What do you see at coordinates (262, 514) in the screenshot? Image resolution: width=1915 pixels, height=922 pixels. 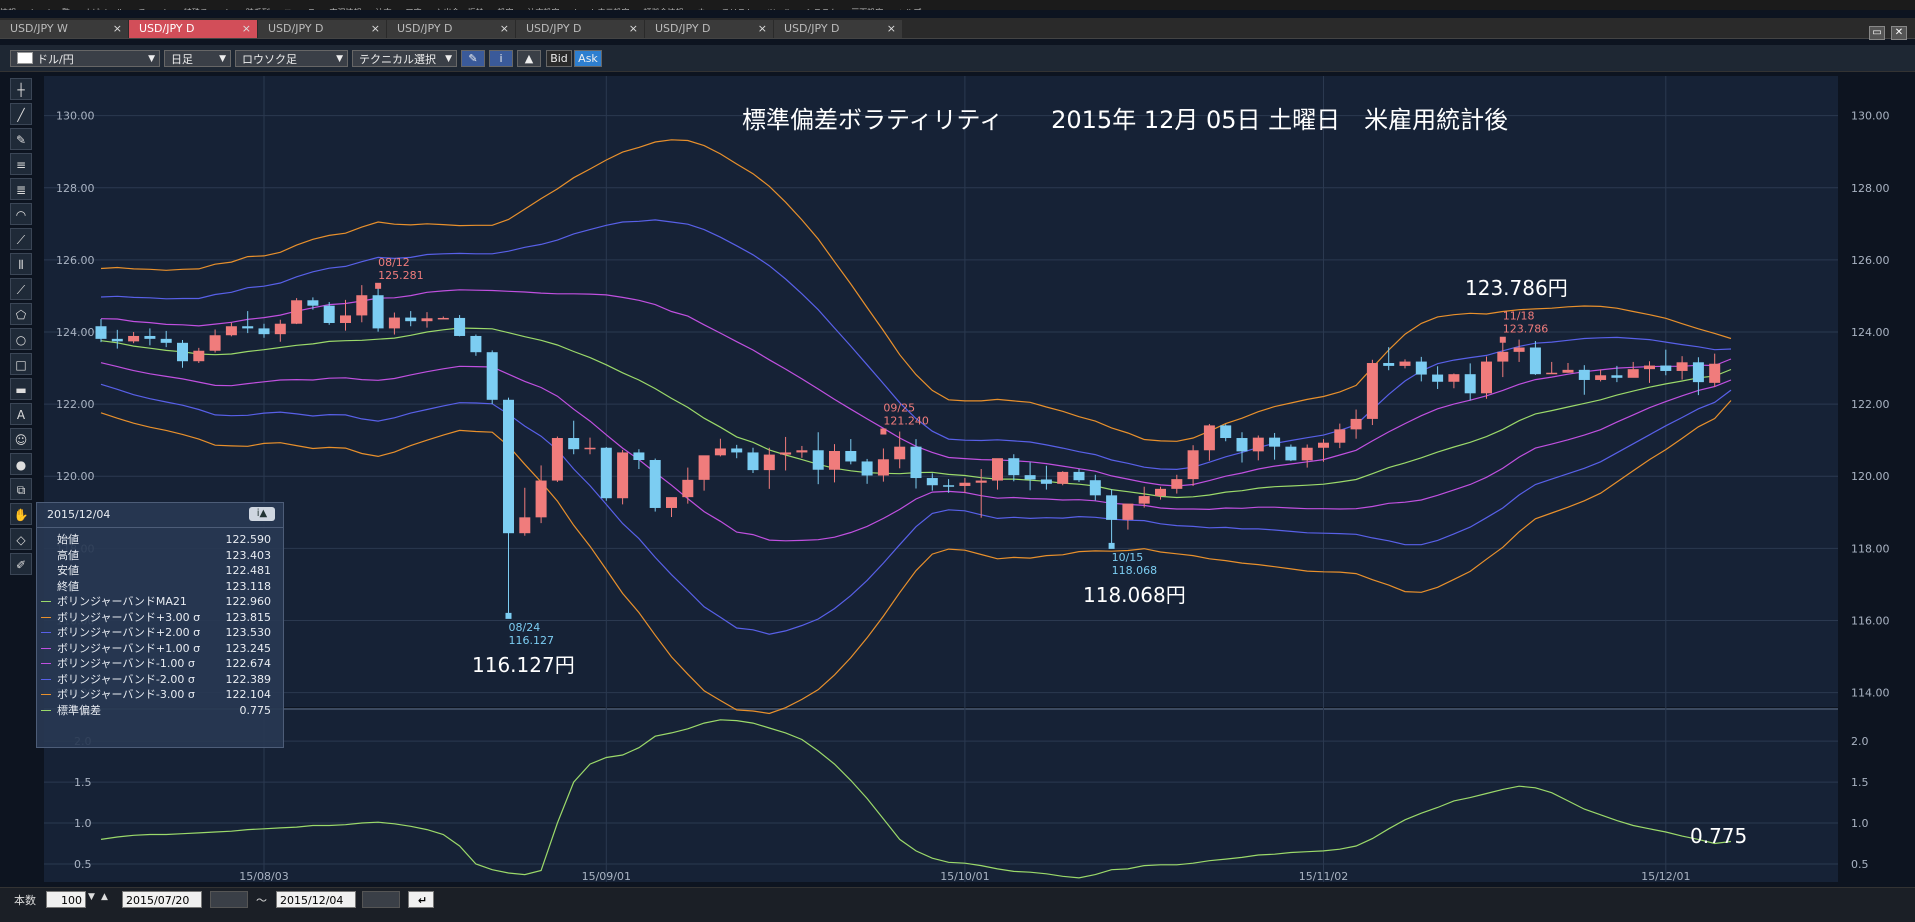 I see `info-panel-toggle-button: i▲` at bounding box center [262, 514].